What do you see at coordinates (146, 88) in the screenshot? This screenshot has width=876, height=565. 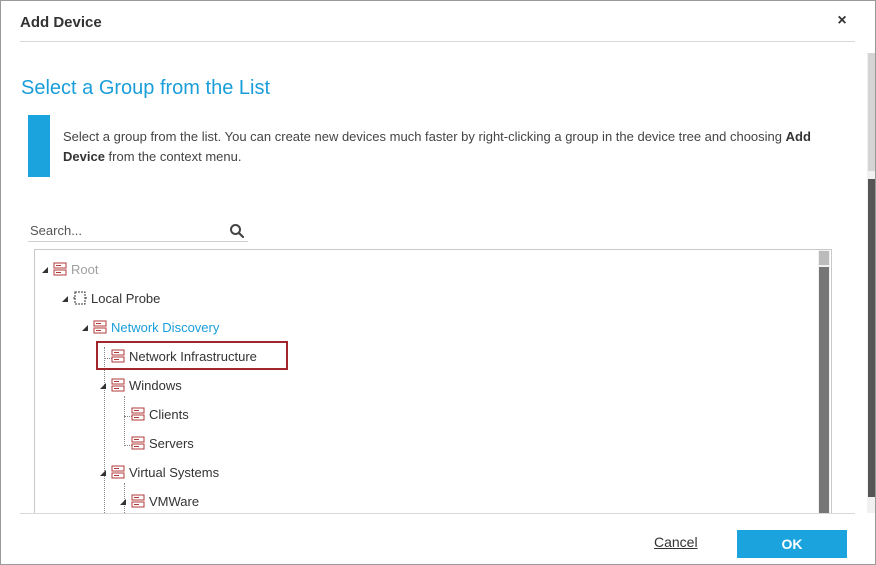 I see `section-heading: Select a Group from the List` at bounding box center [146, 88].